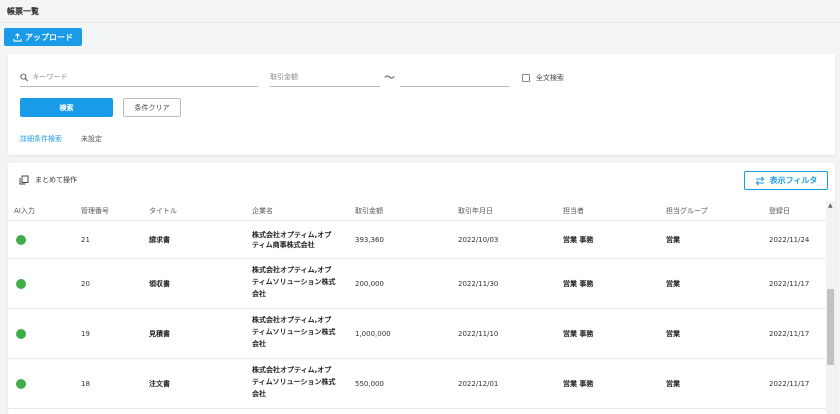 This screenshot has height=414, width=840. I want to click on cell-company-line2: ティム商事株式会社, so click(283, 245).